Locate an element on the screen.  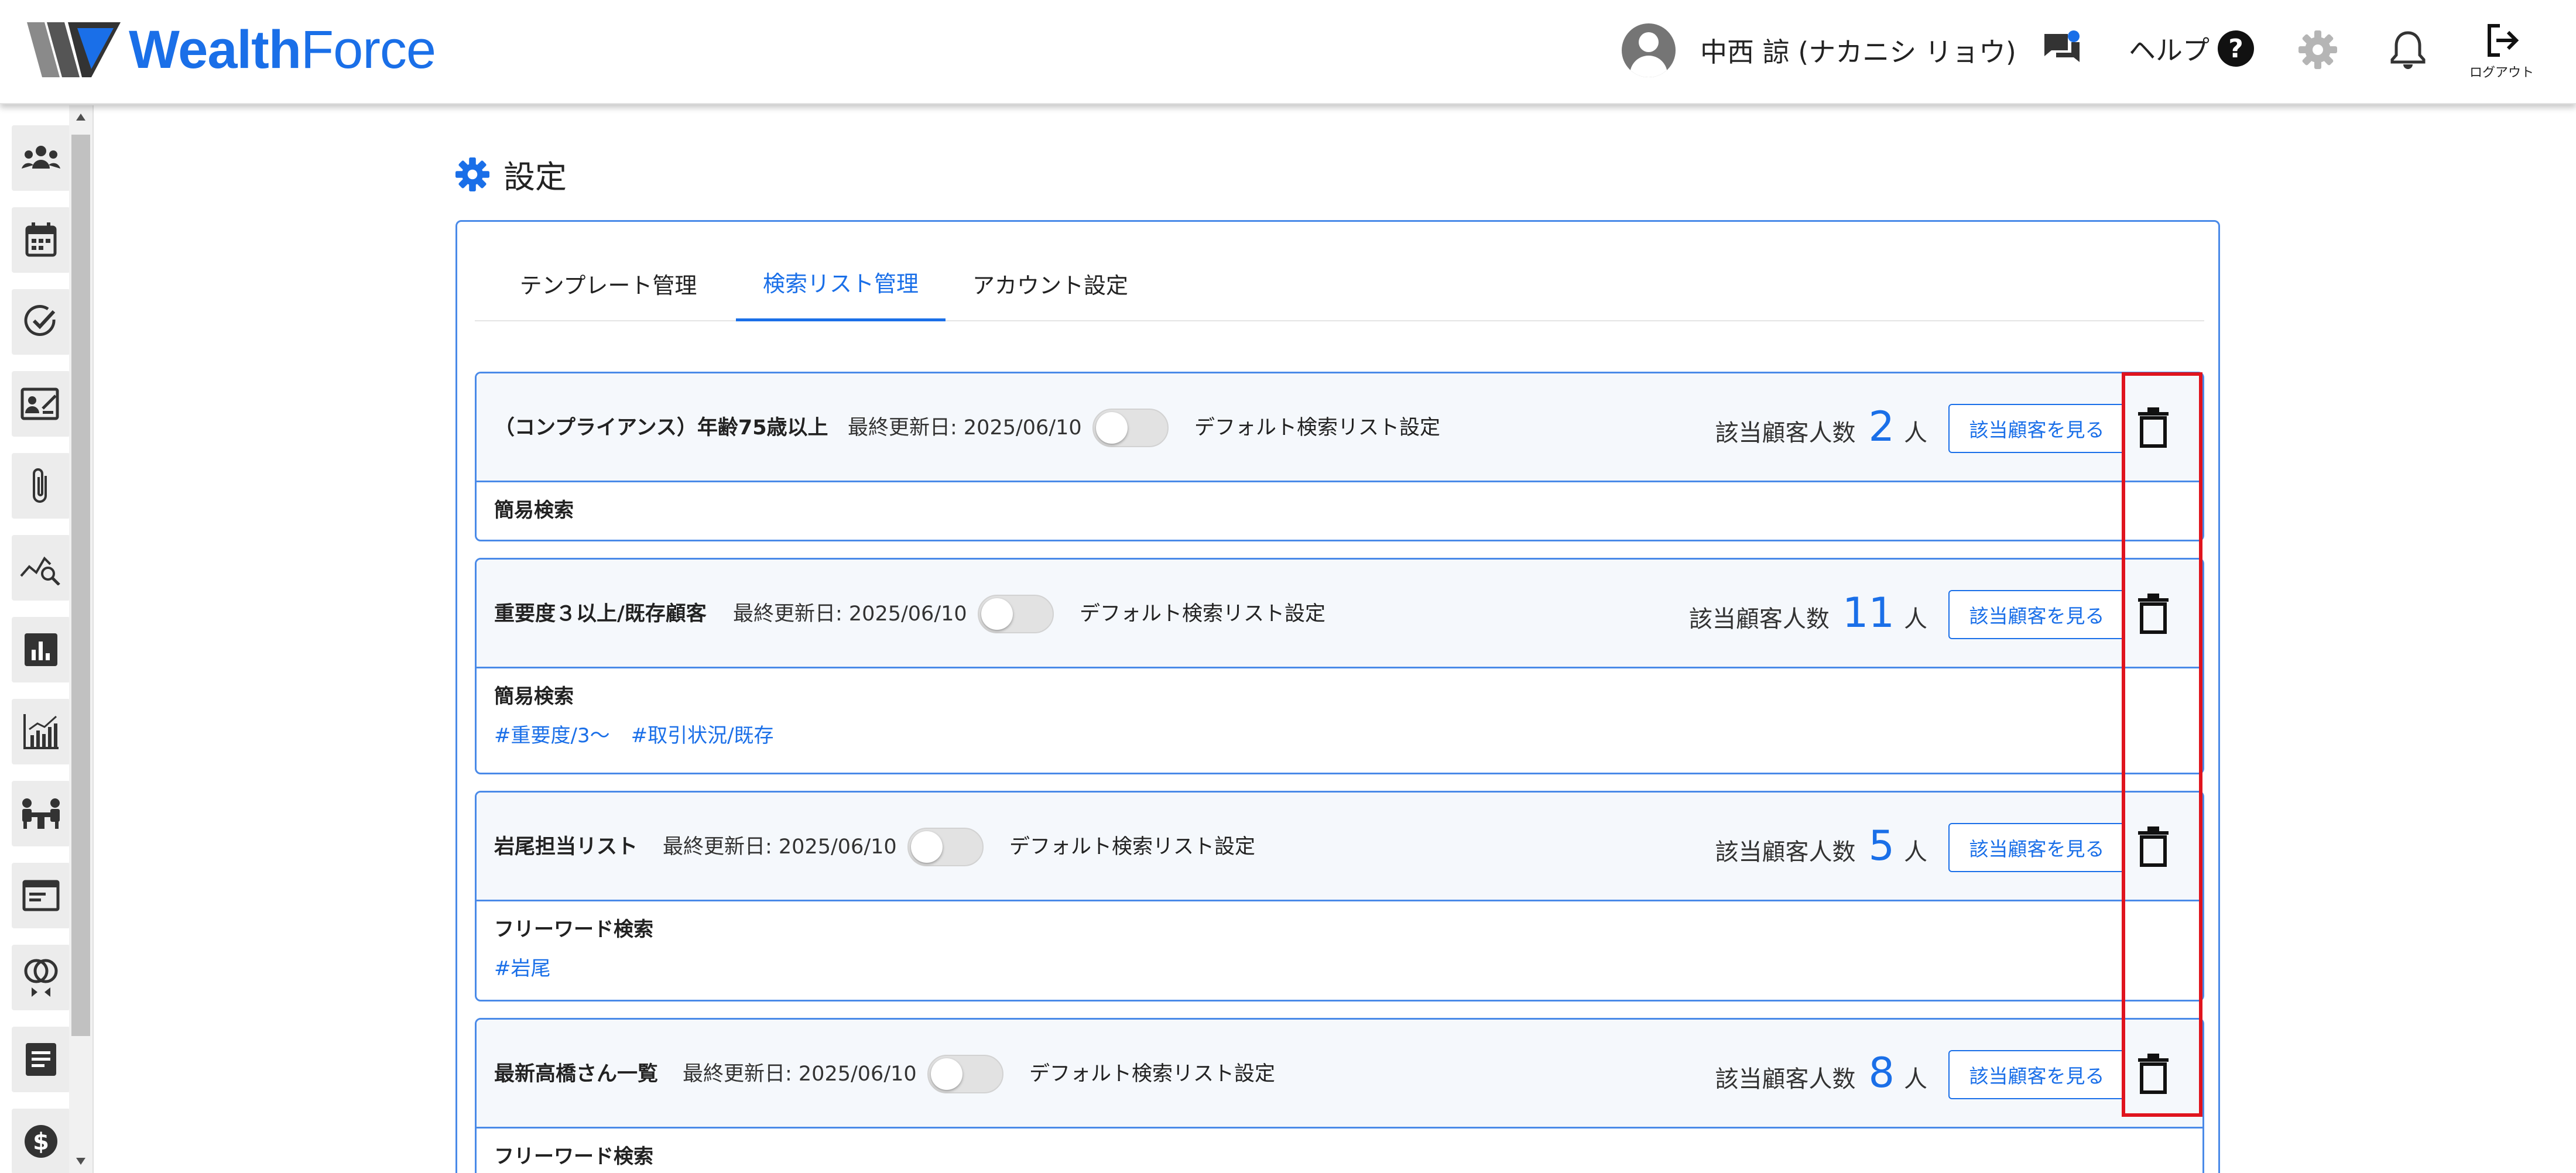
tab-search-list-management: 検索リスト管理 is located at coordinates (841, 283).